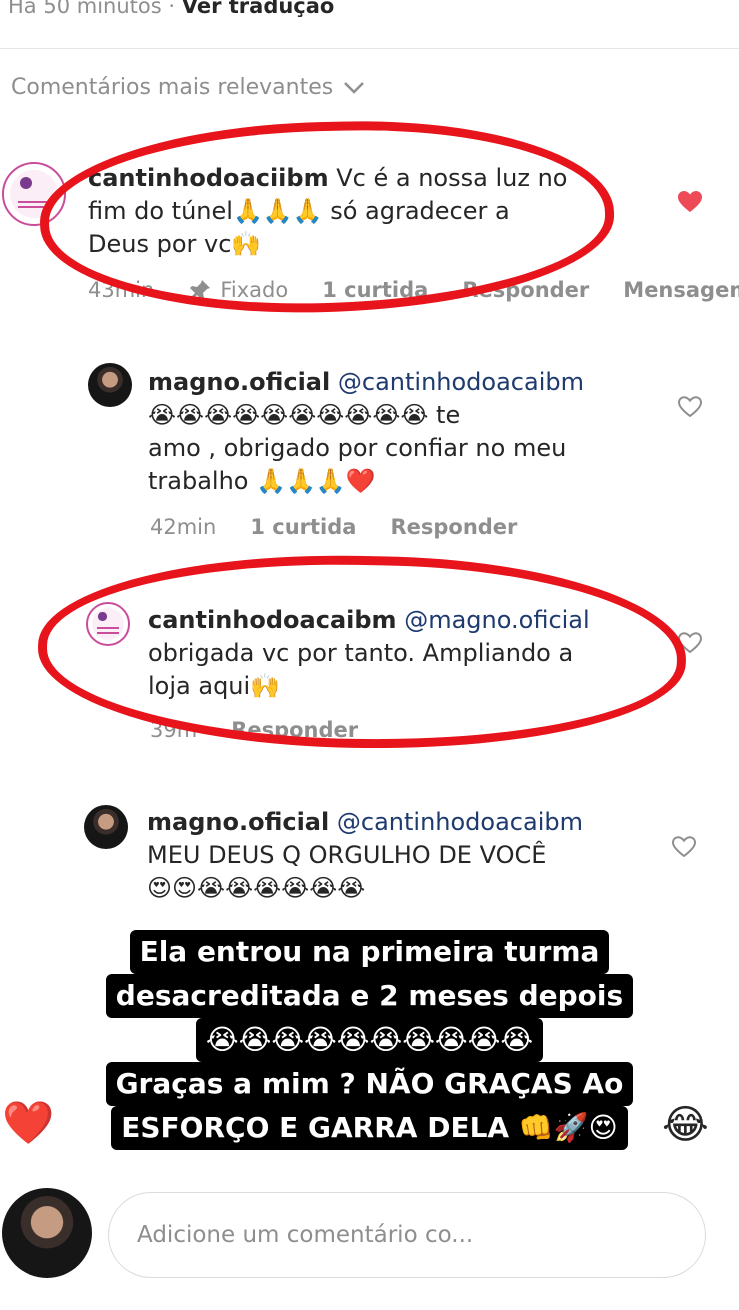 The width and height of the screenshot is (739, 1310). I want to click on comment-line: 😭😭😭😭😭😭😭😭😭😭 te, so click(304, 415).